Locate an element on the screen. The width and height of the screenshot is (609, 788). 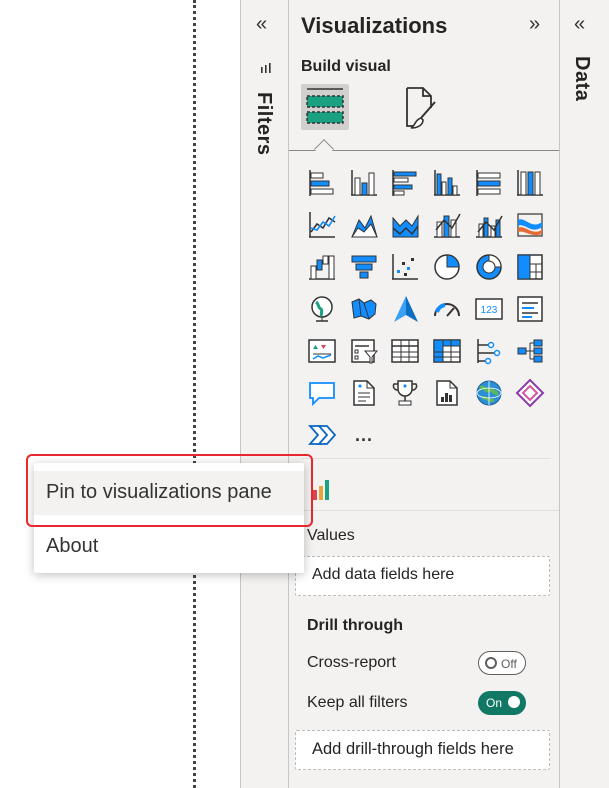
build-visual-tab is located at coordinates (325, 107).